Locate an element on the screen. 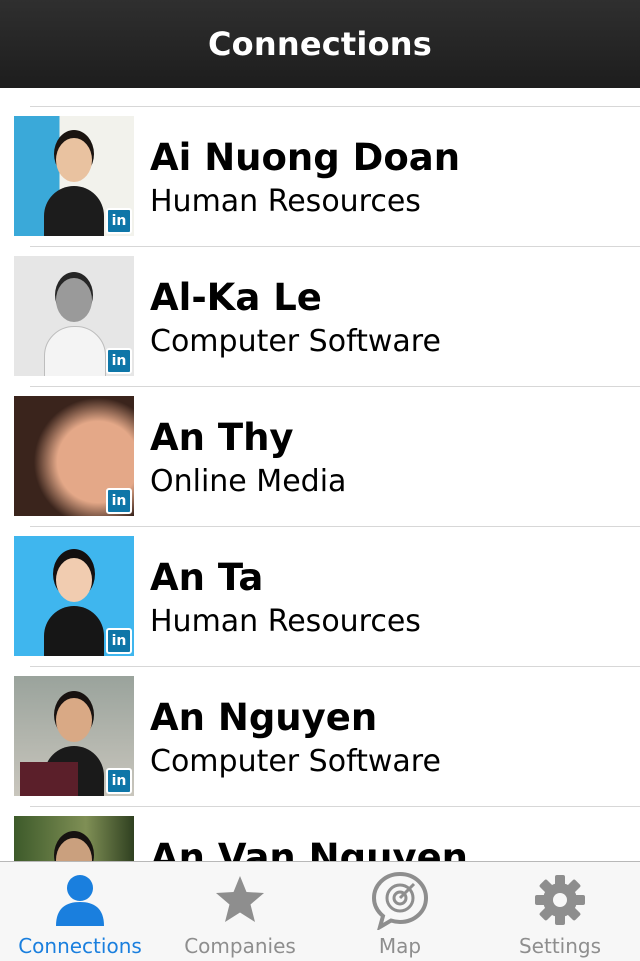  avatar is located at coordinates (74, 838).